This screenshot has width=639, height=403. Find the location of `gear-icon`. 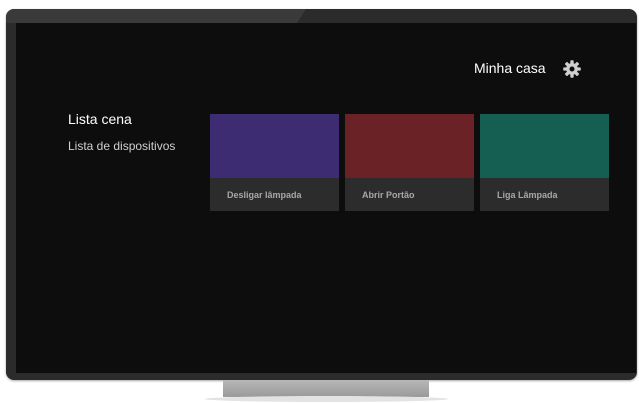

gear-icon is located at coordinates (572, 69).